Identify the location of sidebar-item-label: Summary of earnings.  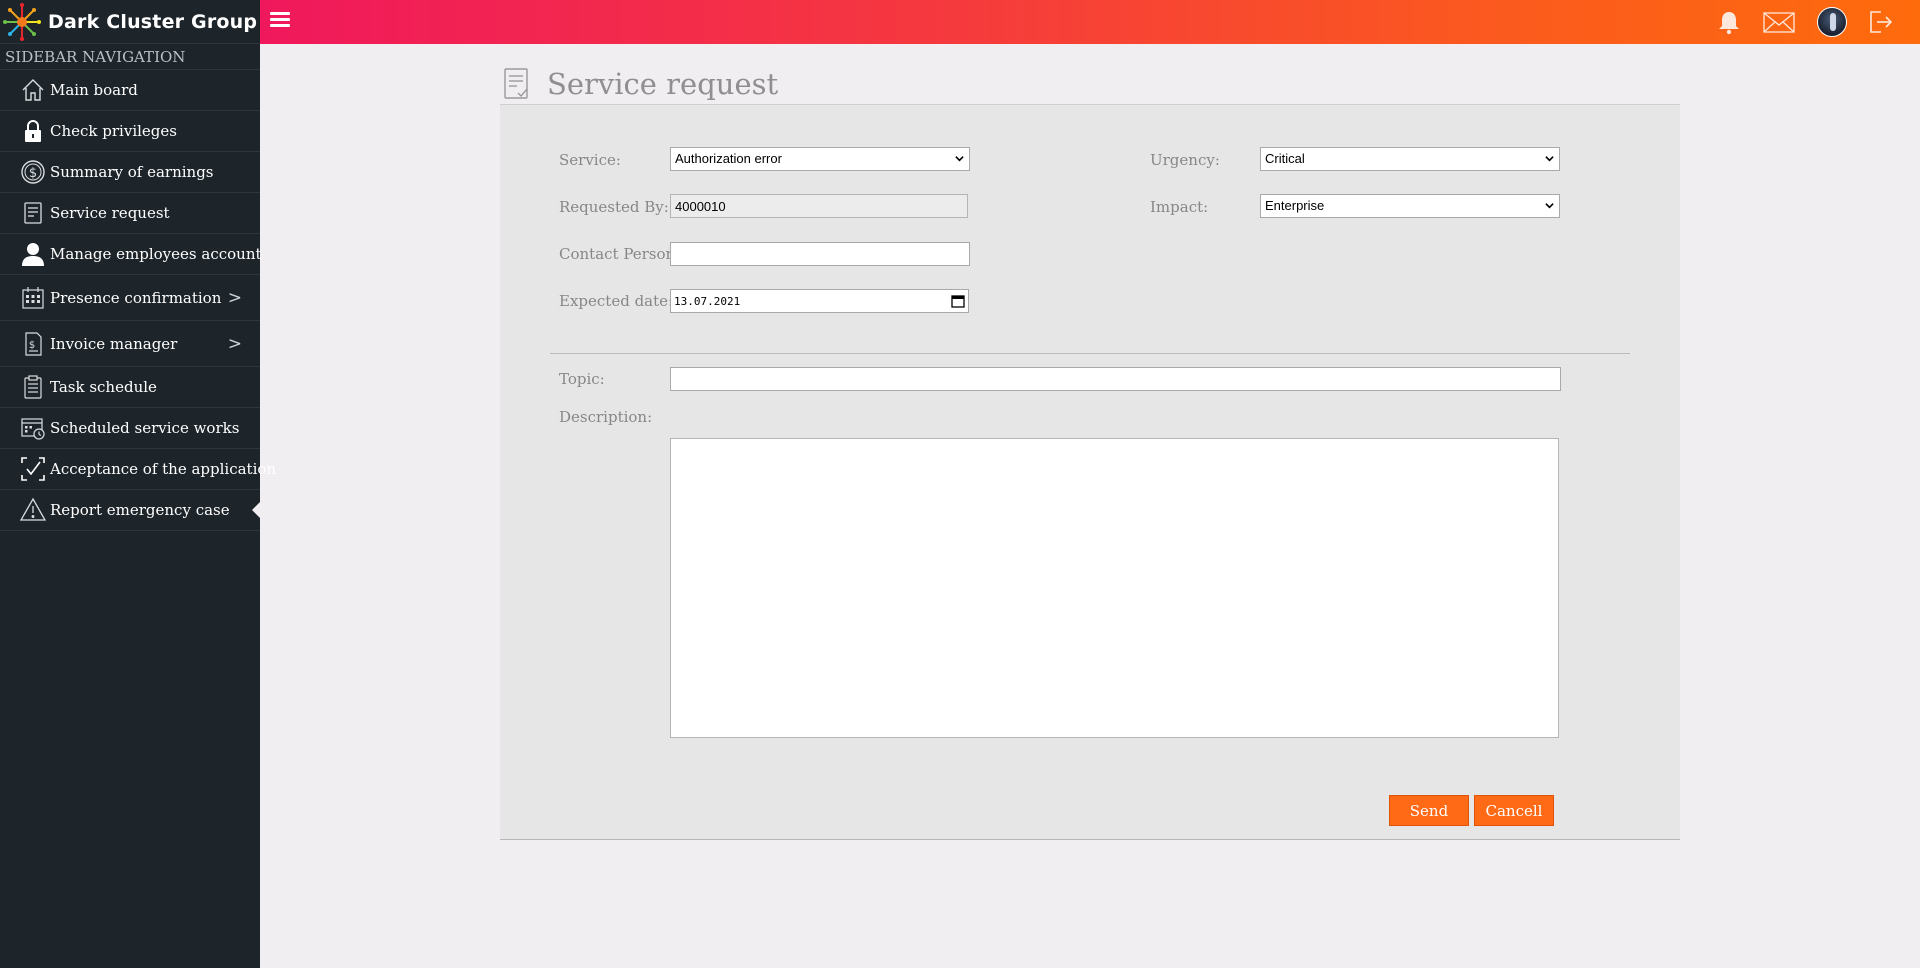
(132, 172).